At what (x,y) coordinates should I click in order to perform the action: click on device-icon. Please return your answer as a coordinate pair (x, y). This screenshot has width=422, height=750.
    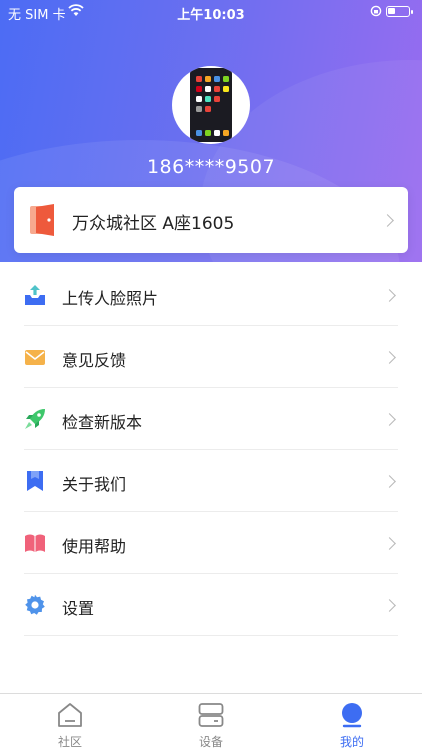
    Looking at the image, I should click on (211, 715).